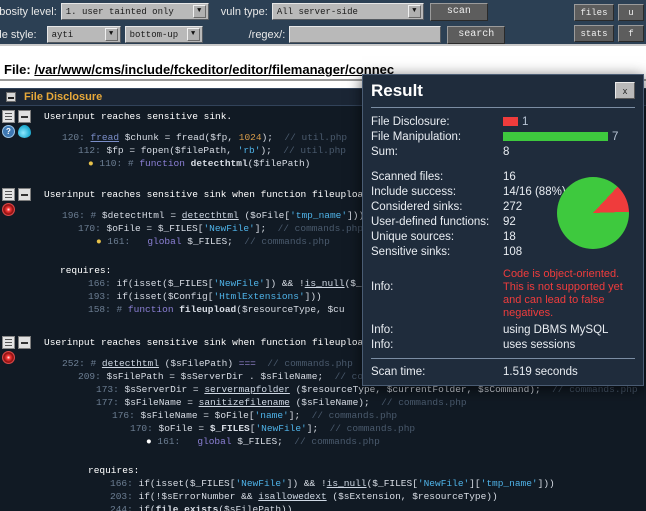 This screenshot has width=646, height=511. What do you see at coordinates (407, 176) in the screenshot?
I see `stat-key: Scanned files:` at bounding box center [407, 176].